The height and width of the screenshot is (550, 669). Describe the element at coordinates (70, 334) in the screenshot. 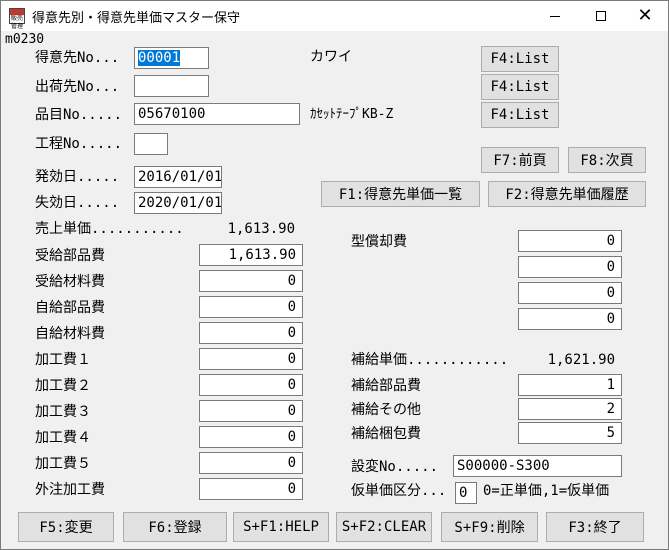

I see `cost-label-own-material: 自給材料費` at that location.